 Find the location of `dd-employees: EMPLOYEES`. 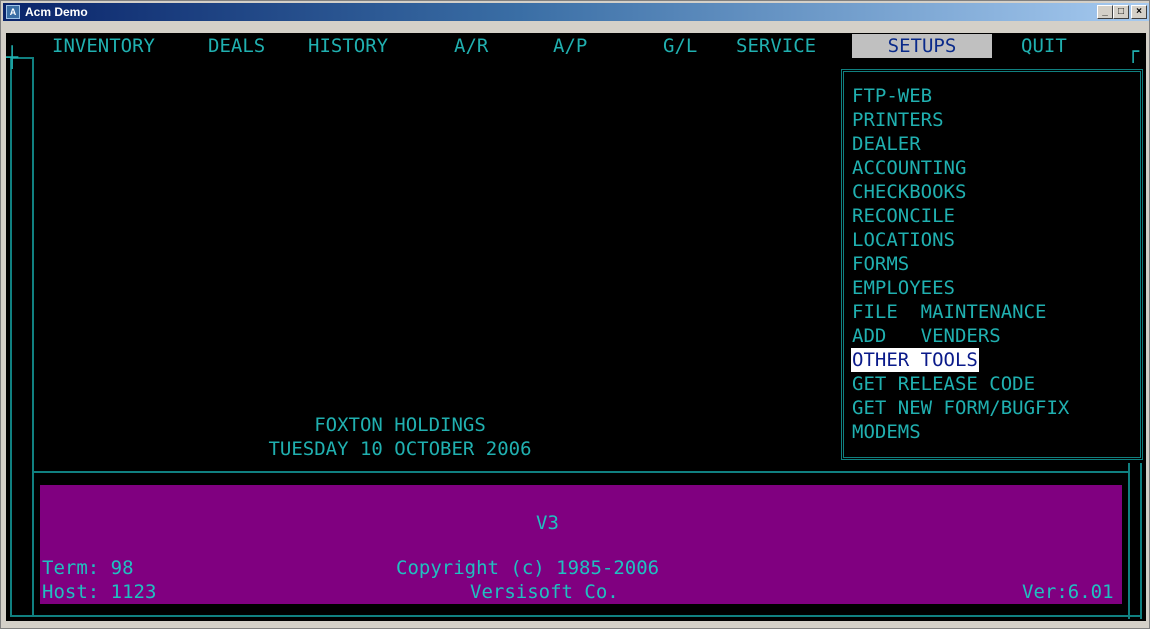

dd-employees: EMPLOYEES is located at coordinates (903, 288).